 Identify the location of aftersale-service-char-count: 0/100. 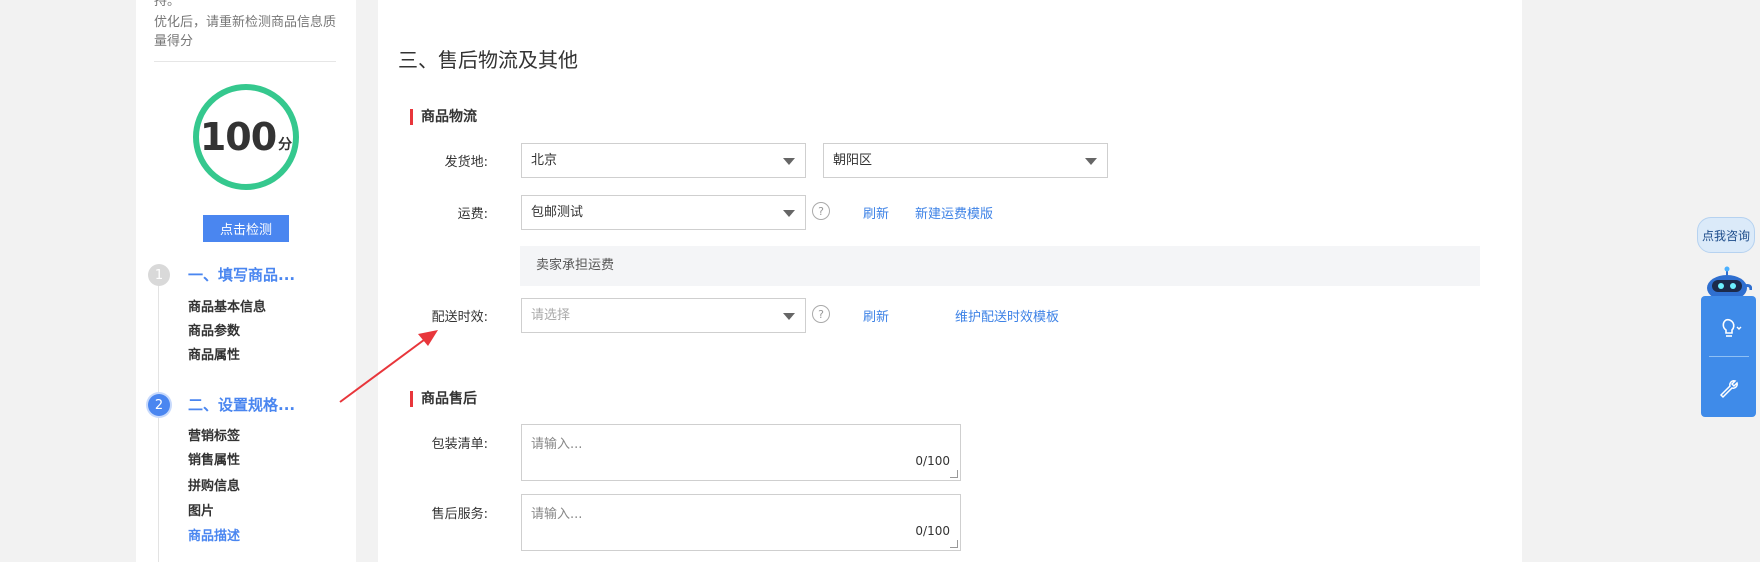
(932, 531).